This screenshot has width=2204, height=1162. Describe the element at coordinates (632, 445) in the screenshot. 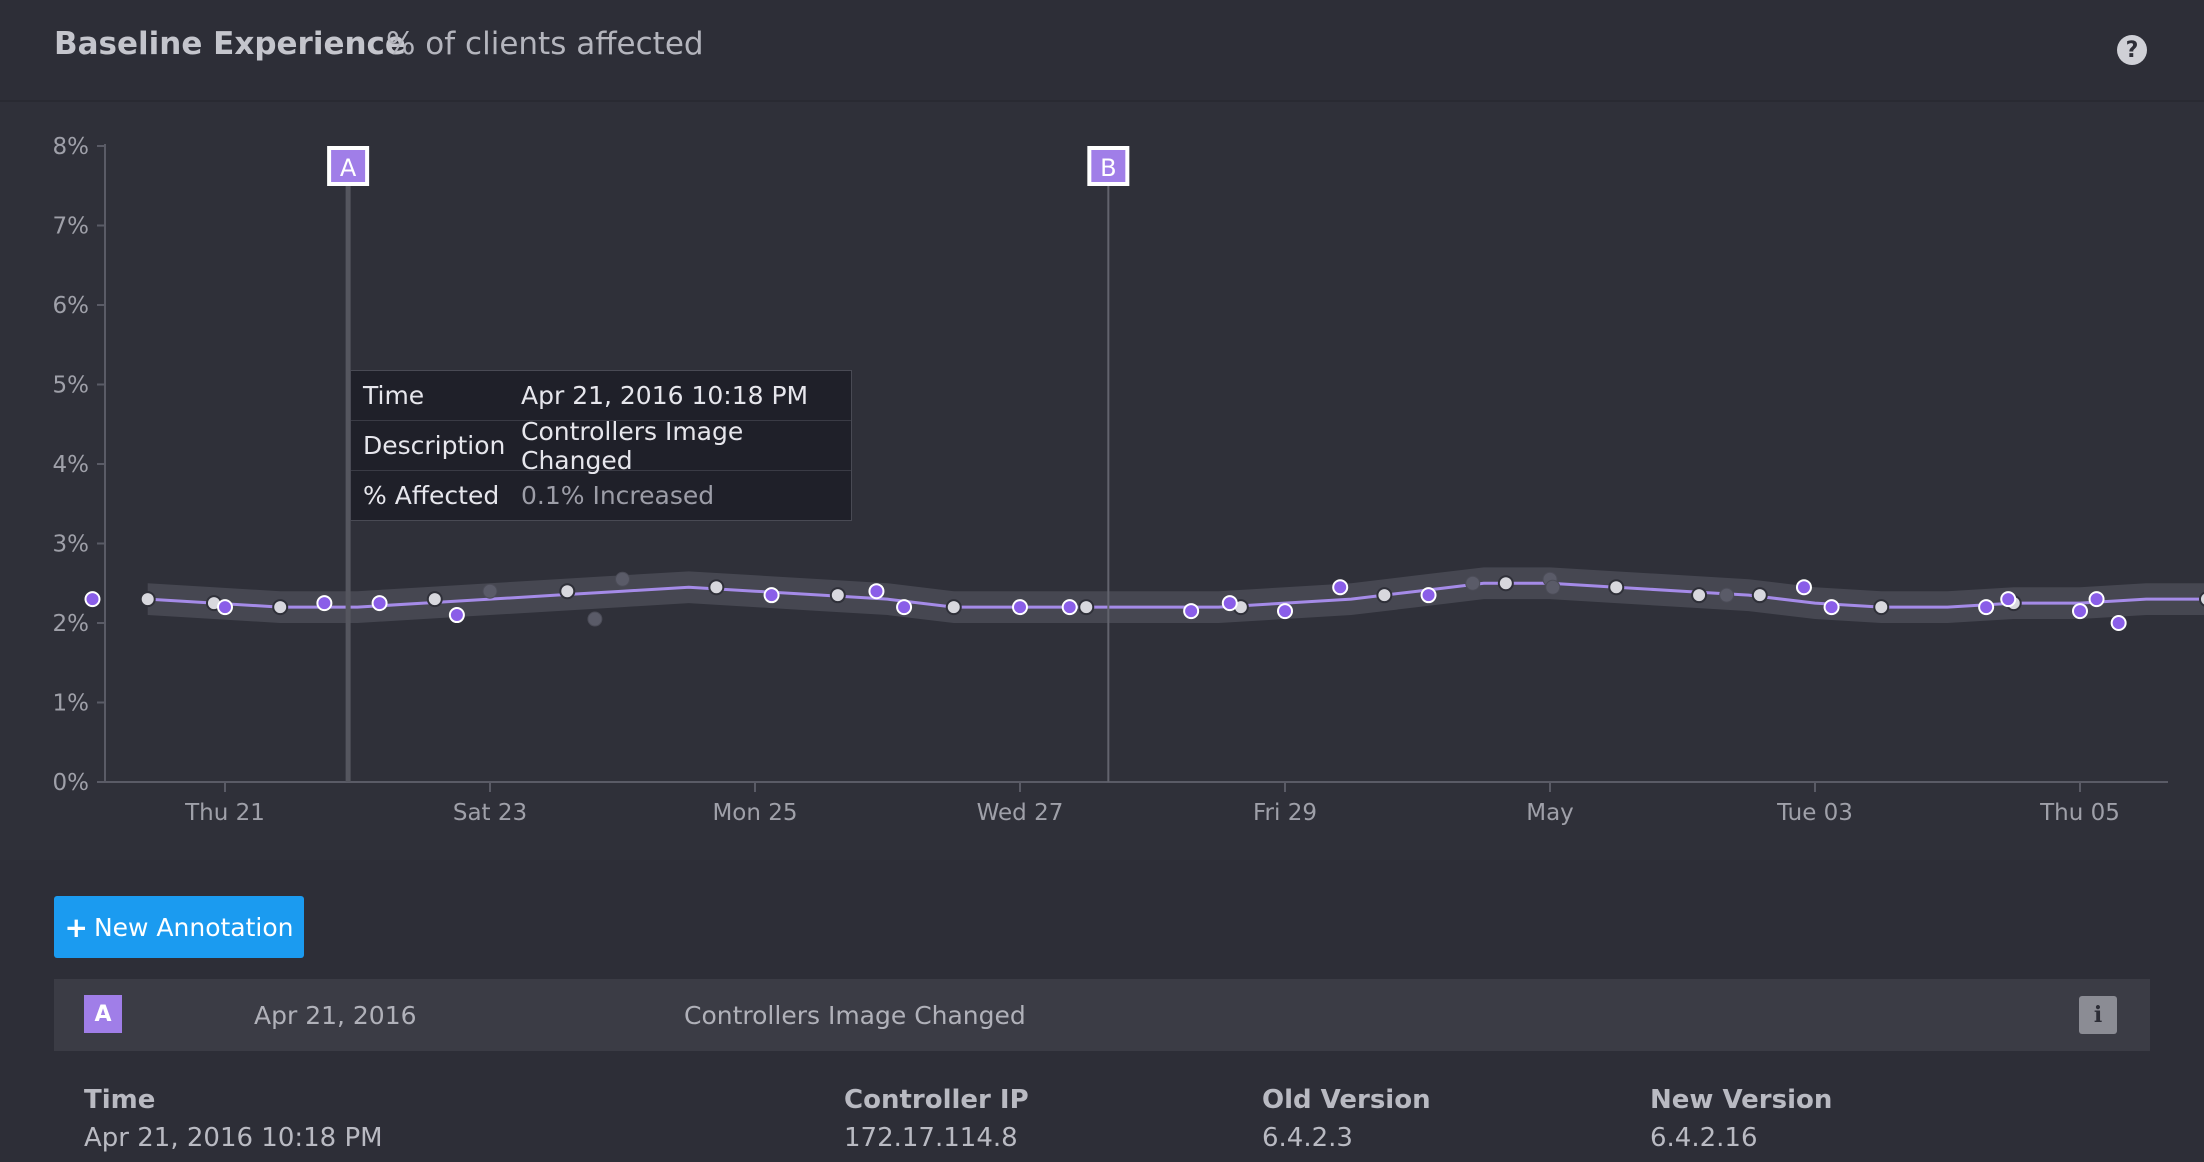

I see `tooltip-value: Controllers Image Changed` at that location.